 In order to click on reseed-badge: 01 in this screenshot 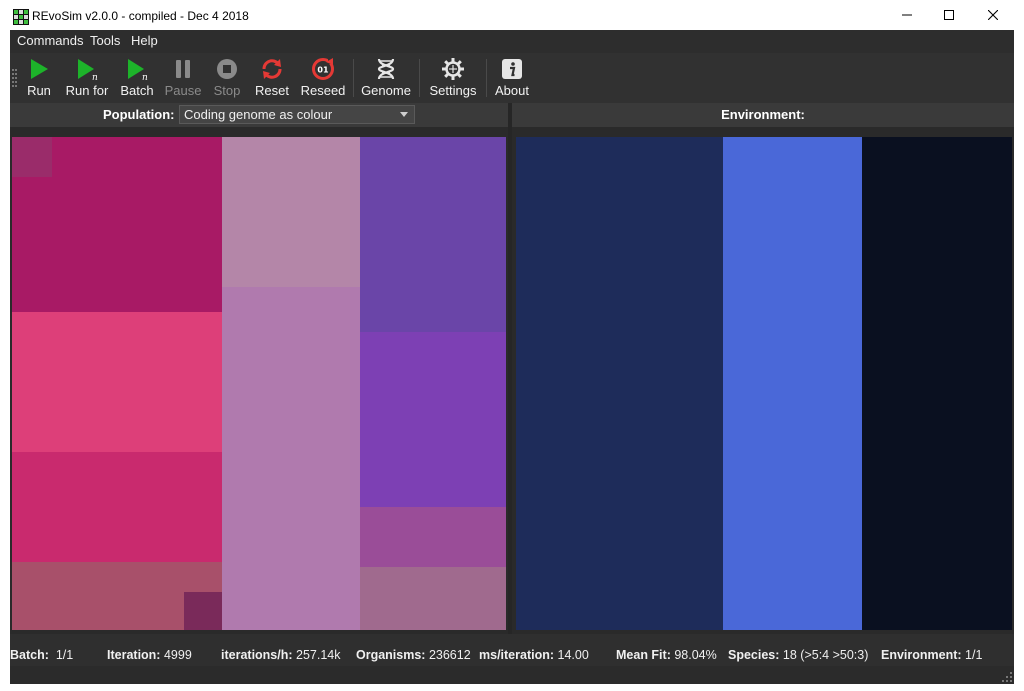, I will do `click(323, 70)`.